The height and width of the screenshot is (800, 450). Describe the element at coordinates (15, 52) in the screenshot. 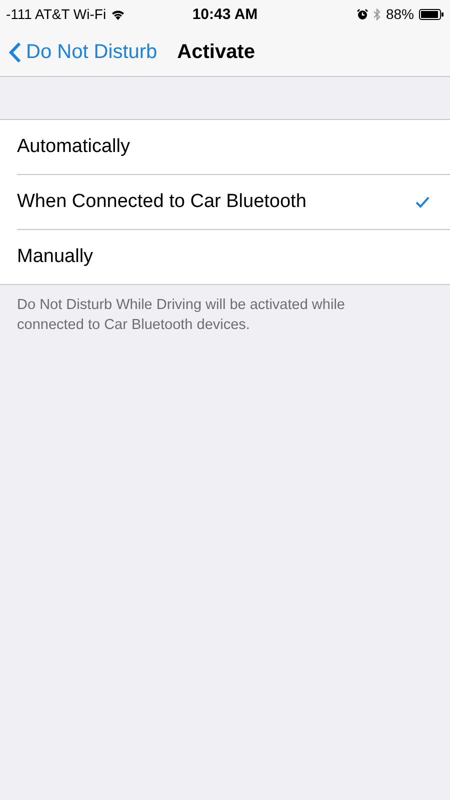

I see `chevron-left-icon` at that location.